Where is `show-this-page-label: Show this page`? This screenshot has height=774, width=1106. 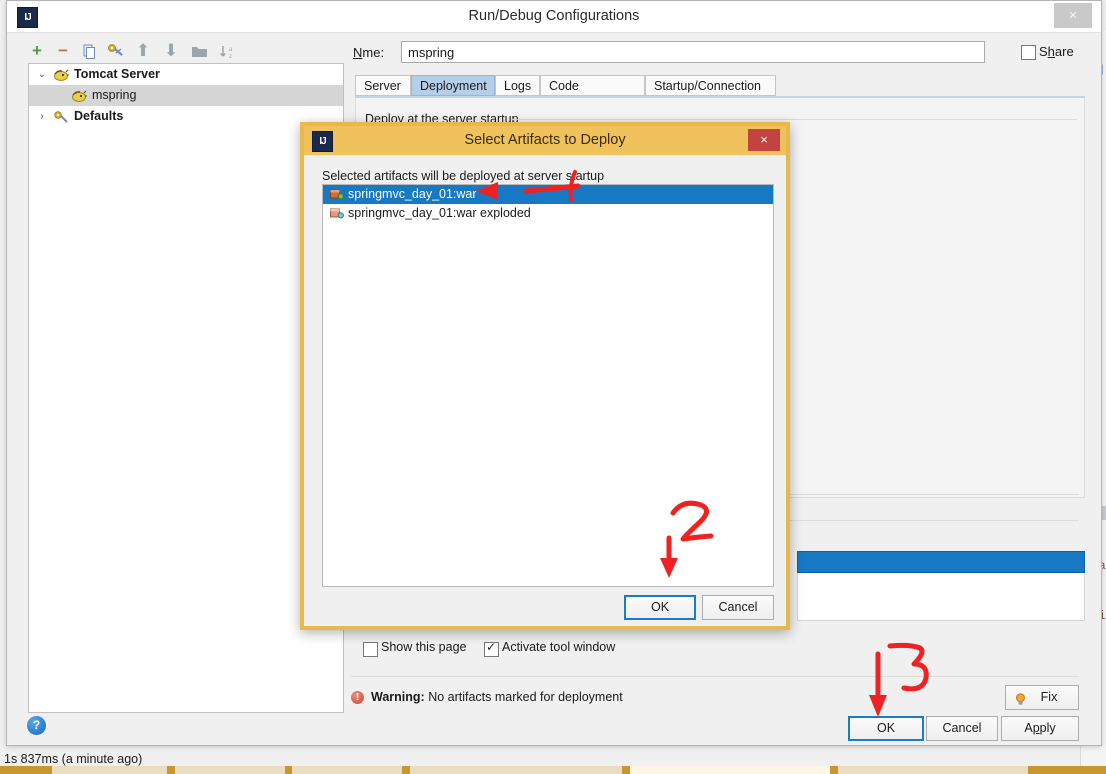
show-this-page-label: Show this page is located at coordinates (424, 647).